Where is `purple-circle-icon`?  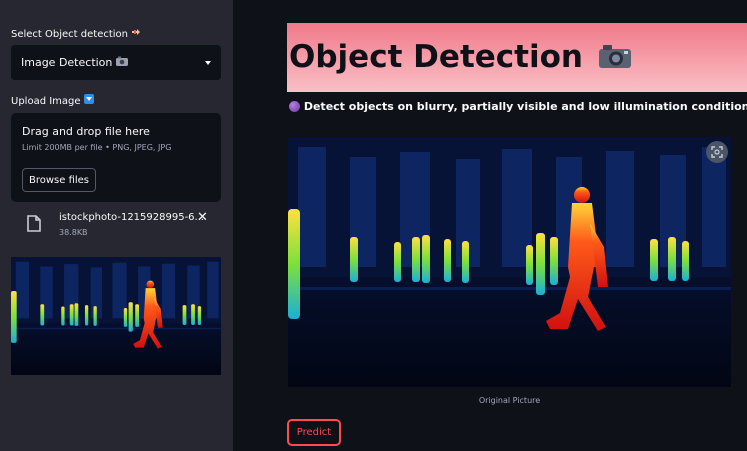 purple-circle-icon is located at coordinates (294, 106).